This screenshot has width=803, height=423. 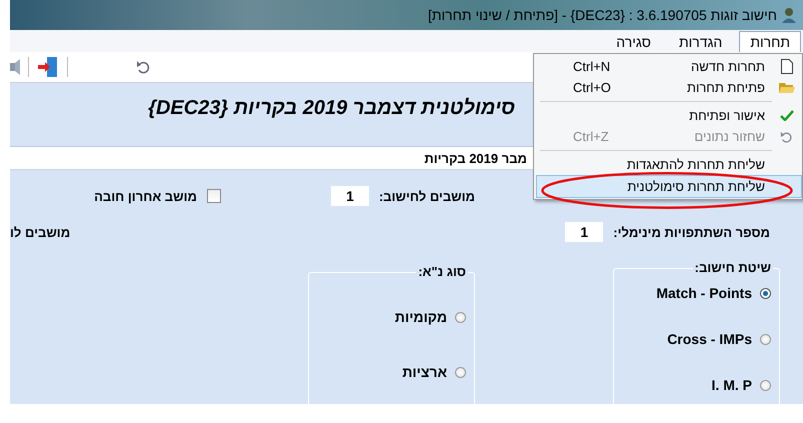 I want to click on option-label: I. M. P, so click(x=732, y=385).